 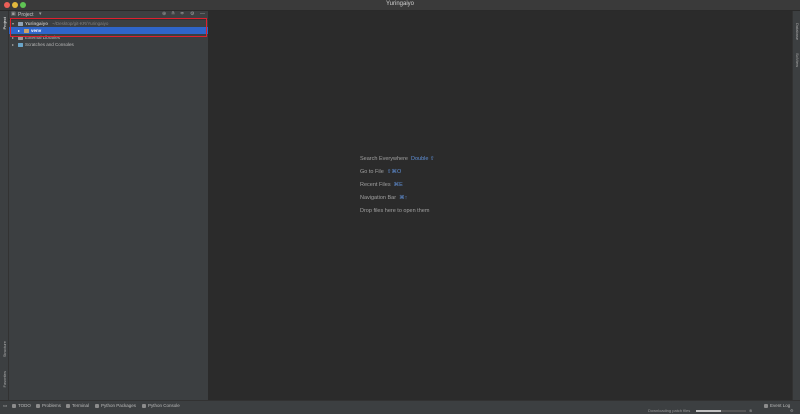 What do you see at coordinates (796, 205) in the screenshot?
I see `right-tool-strip: Database SciView` at bounding box center [796, 205].